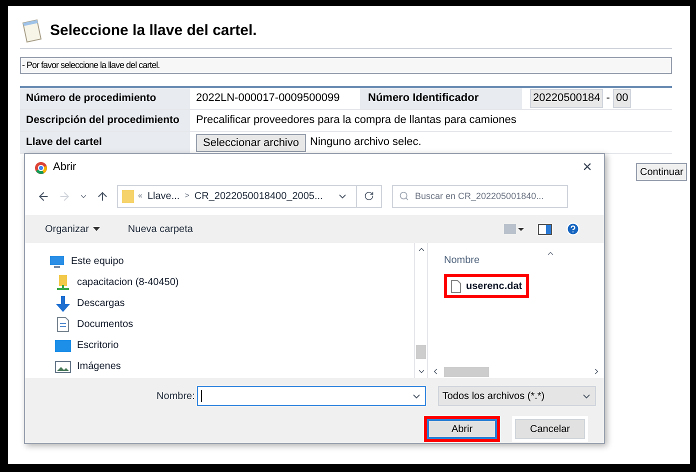  Describe the element at coordinates (421, 249) in the screenshot. I see `scroll-up-icon` at that location.